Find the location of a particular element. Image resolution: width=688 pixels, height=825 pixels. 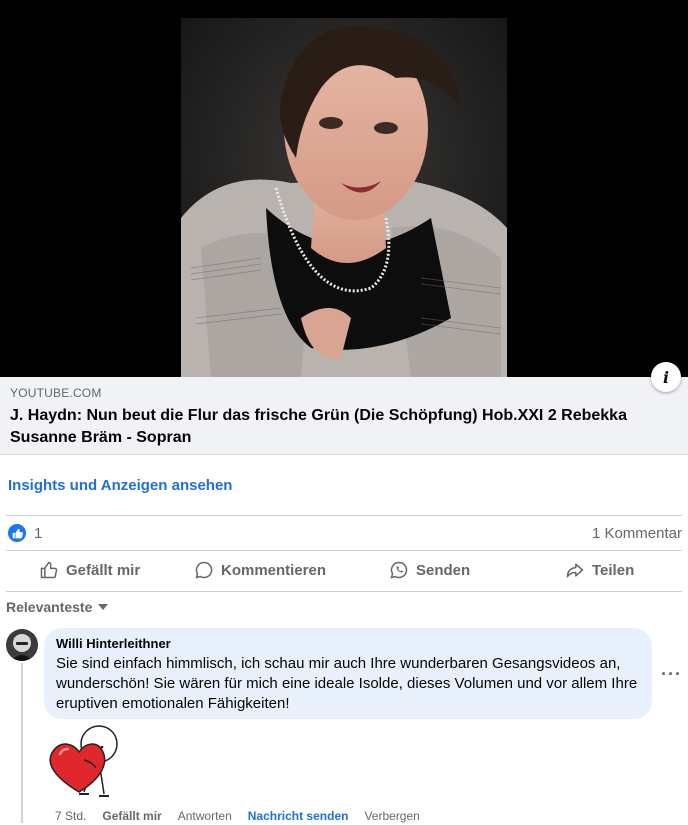

send-message-button: Nachricht senden is located at coordinates (298, 816).